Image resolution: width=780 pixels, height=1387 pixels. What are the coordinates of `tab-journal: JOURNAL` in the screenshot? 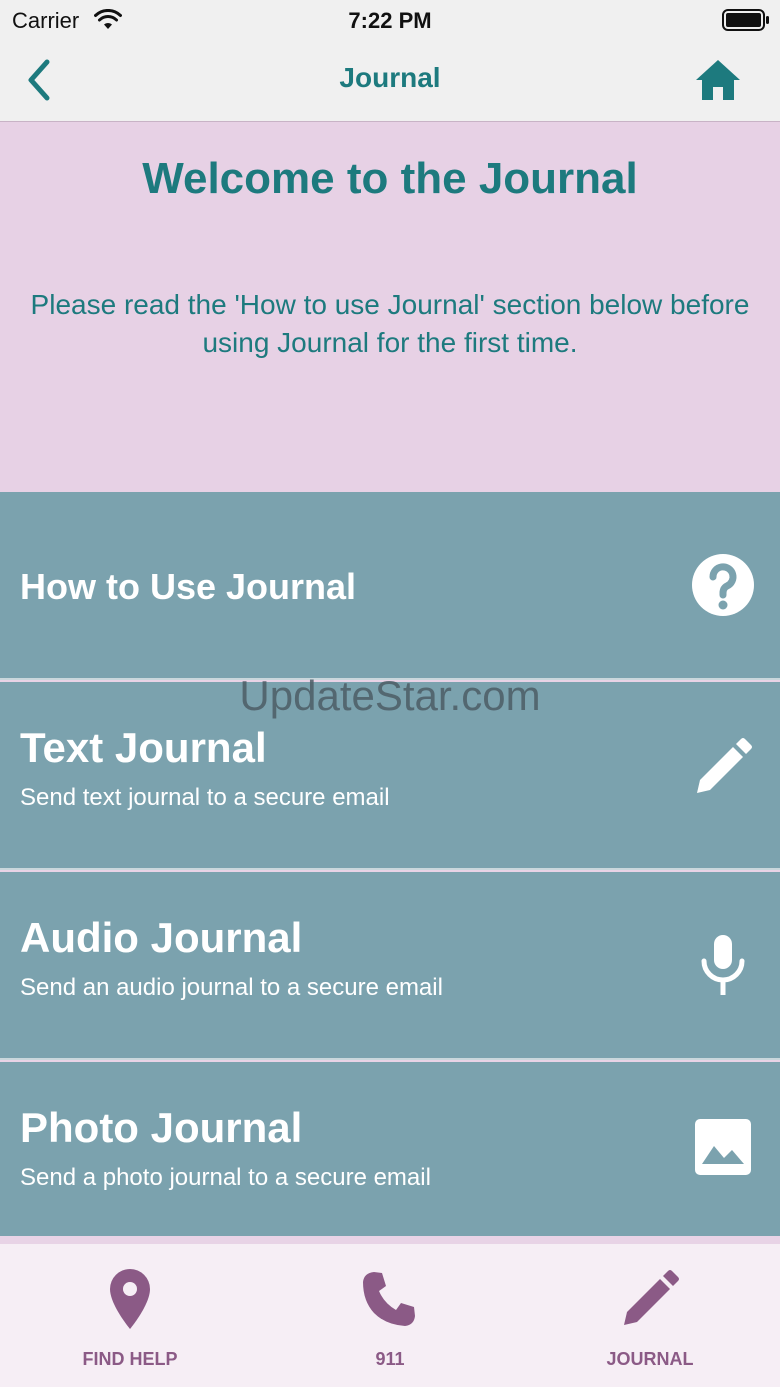 It's located at (650, 1315).